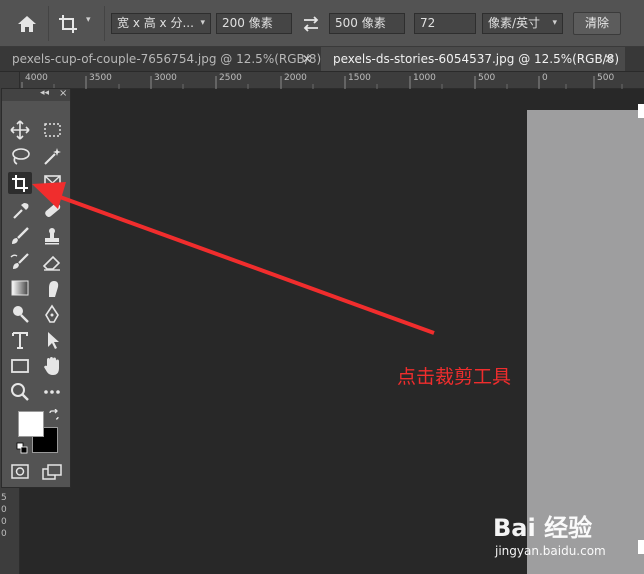 The height and width of the screenshot is (574, 644). I want to click on crop-icon, so click(68, 24).